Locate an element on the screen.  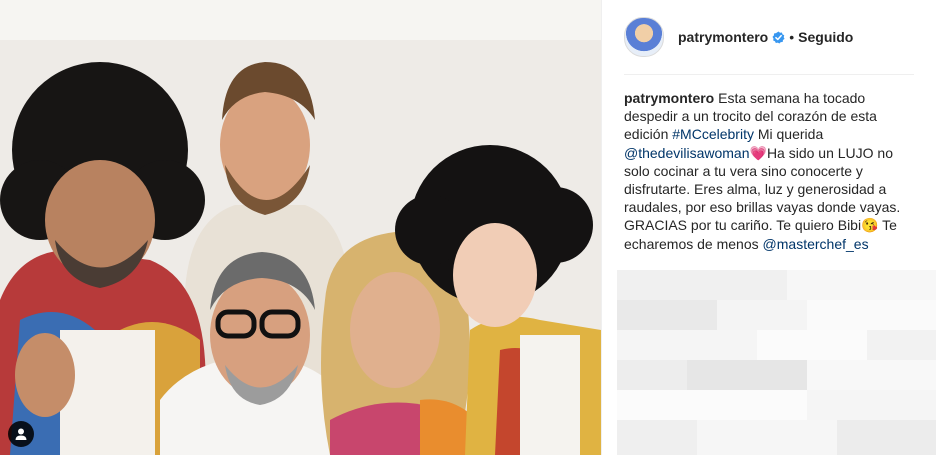
user-tag-button is located at coordinates (21, 434).